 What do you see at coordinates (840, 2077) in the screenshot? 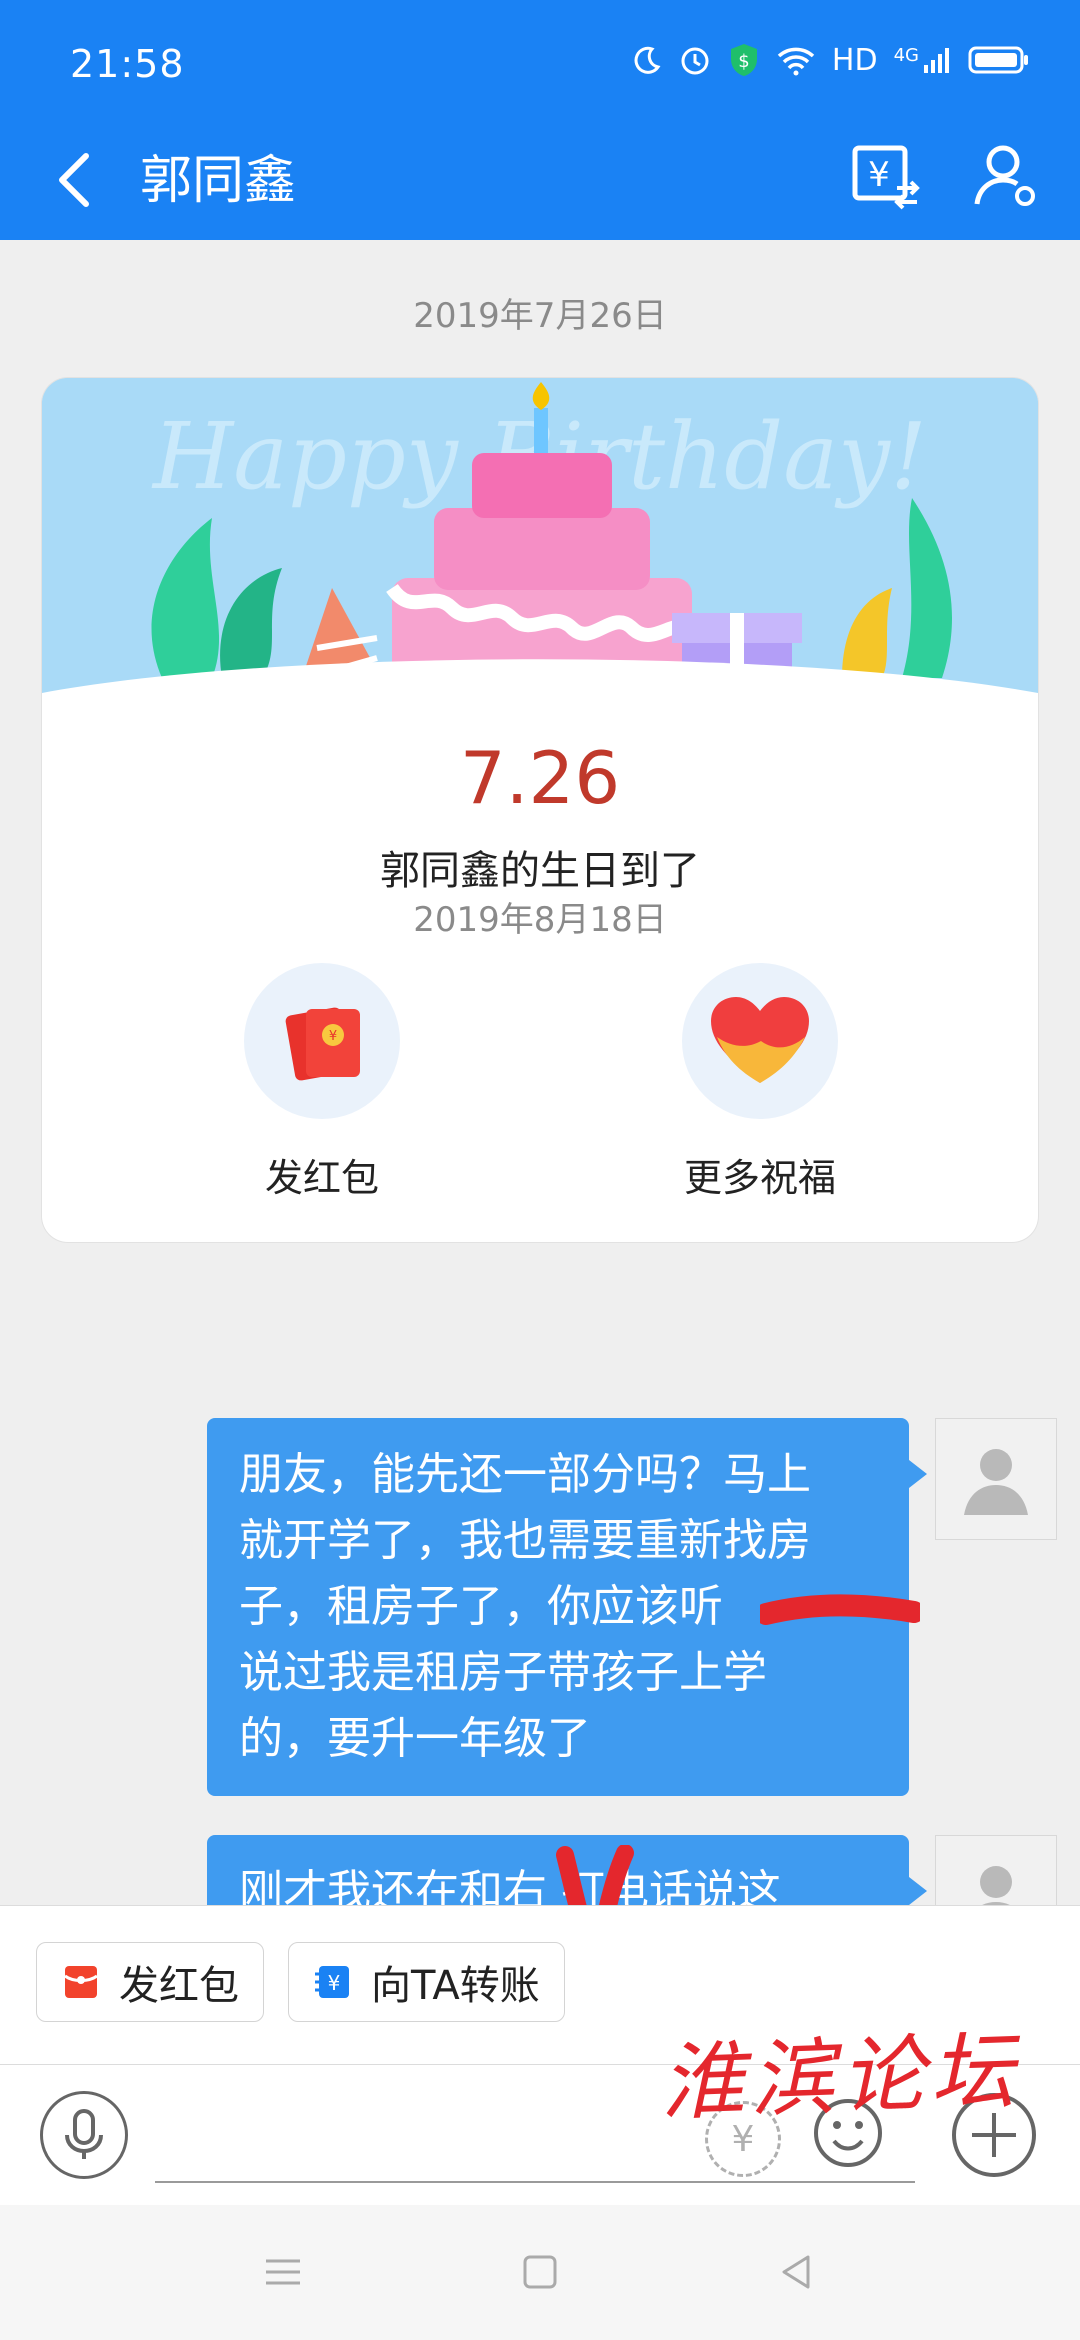
I see `watermark-text: 淮滨论坛` at bounding box center [840, 2077].